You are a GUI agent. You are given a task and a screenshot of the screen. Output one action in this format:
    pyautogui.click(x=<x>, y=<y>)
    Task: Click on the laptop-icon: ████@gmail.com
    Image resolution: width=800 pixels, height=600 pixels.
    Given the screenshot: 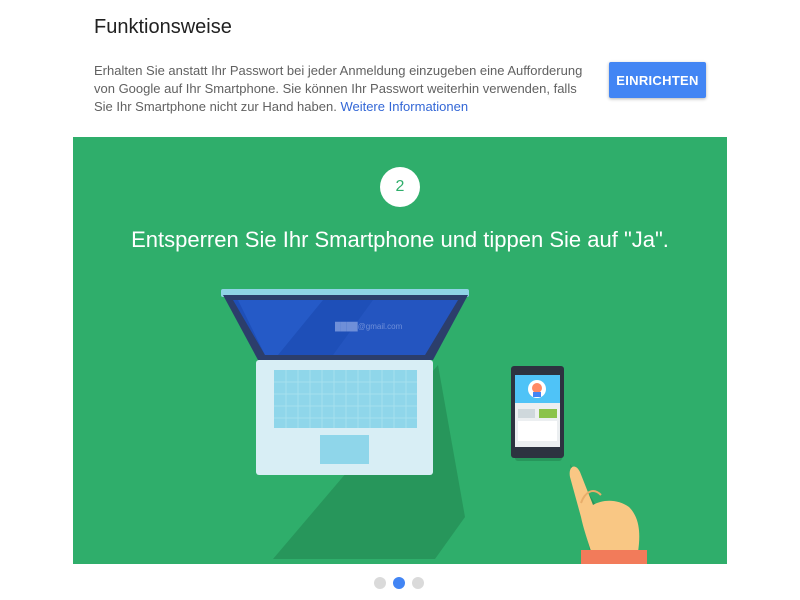 What is the action you would take?
    pyautogui.click(x=345, y=382)
    